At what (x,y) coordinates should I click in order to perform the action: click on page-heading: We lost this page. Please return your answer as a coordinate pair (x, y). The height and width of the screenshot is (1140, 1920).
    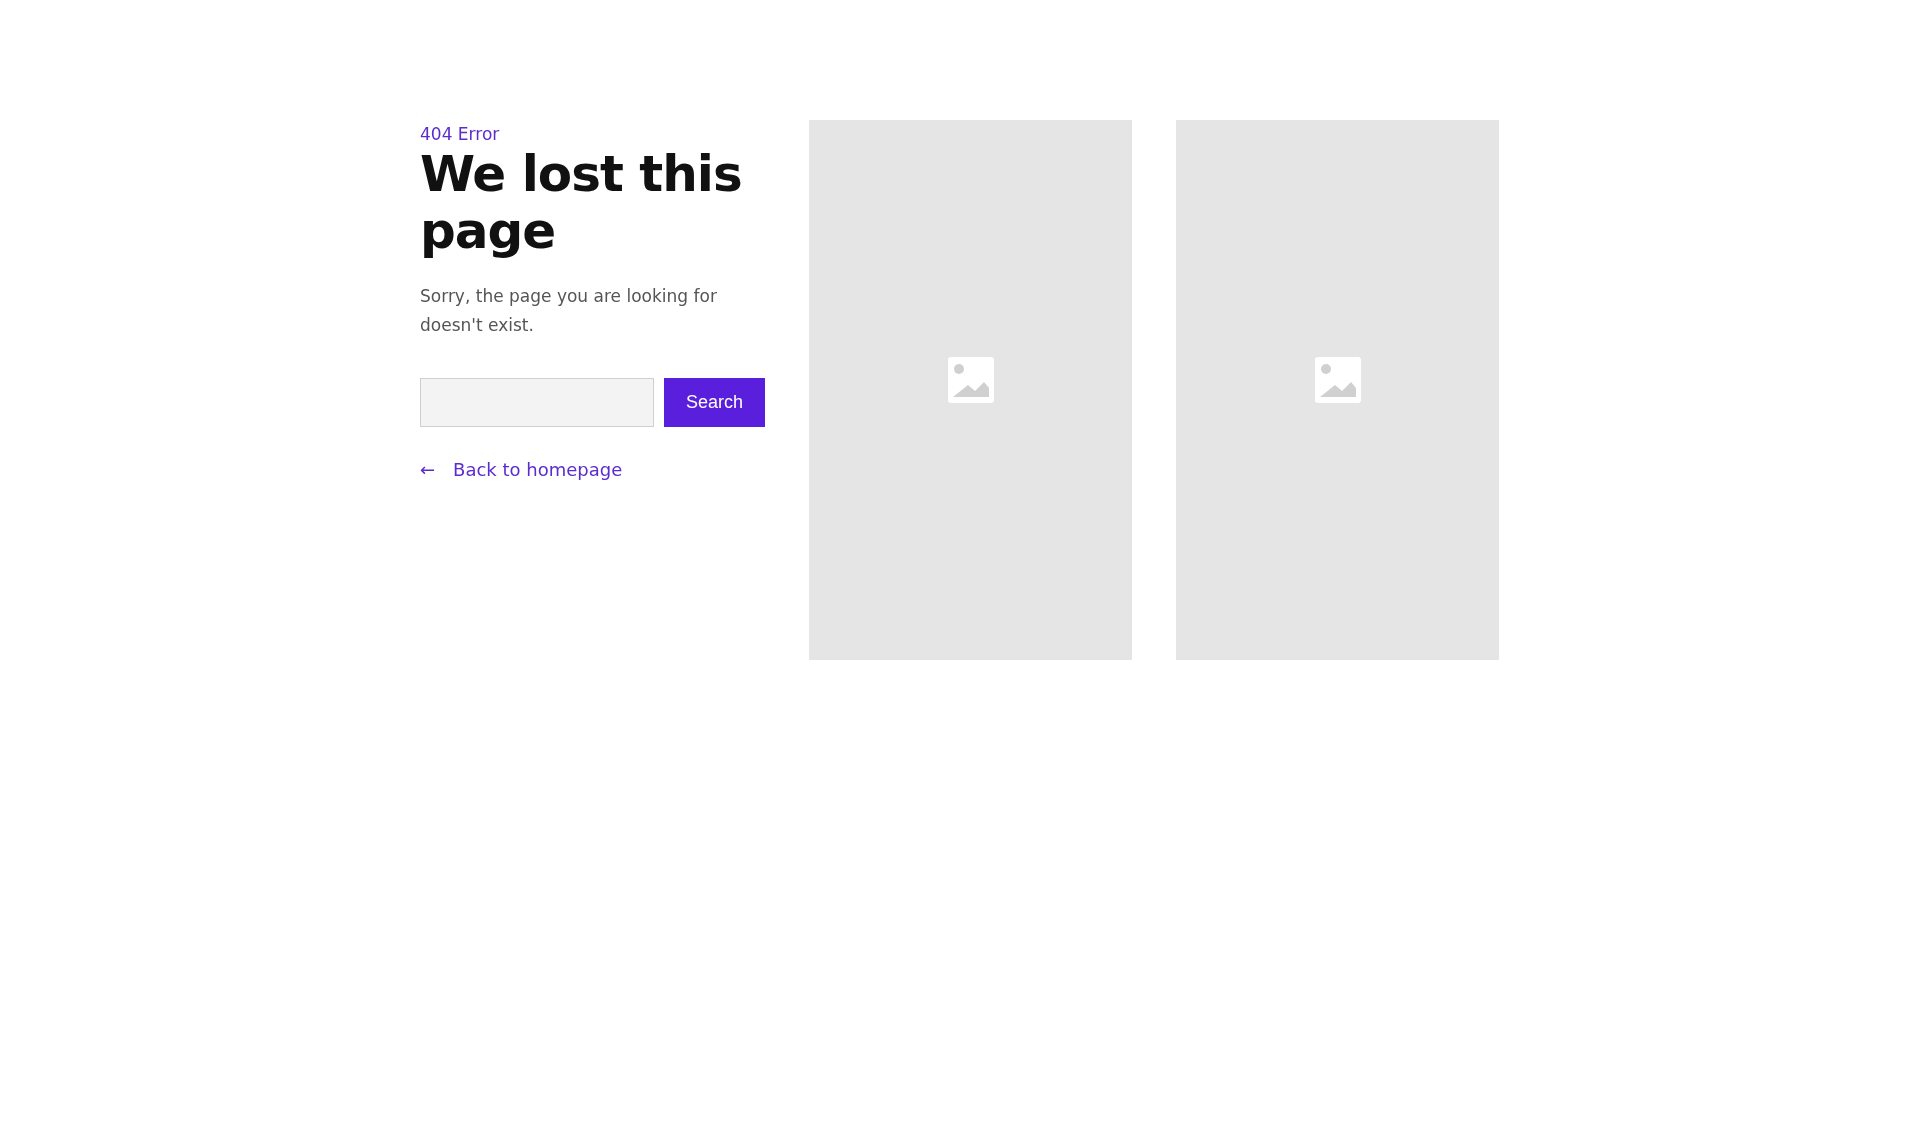
    Looking at the image, I should click on (581, 203).